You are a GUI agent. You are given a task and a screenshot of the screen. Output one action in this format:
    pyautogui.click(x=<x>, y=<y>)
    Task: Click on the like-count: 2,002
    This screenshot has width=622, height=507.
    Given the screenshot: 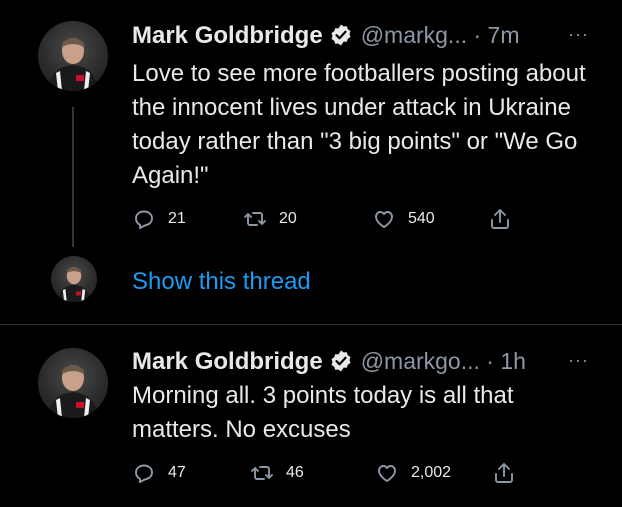 What is the action you would take?
    pyautogui.click(x=431, y=472)
    